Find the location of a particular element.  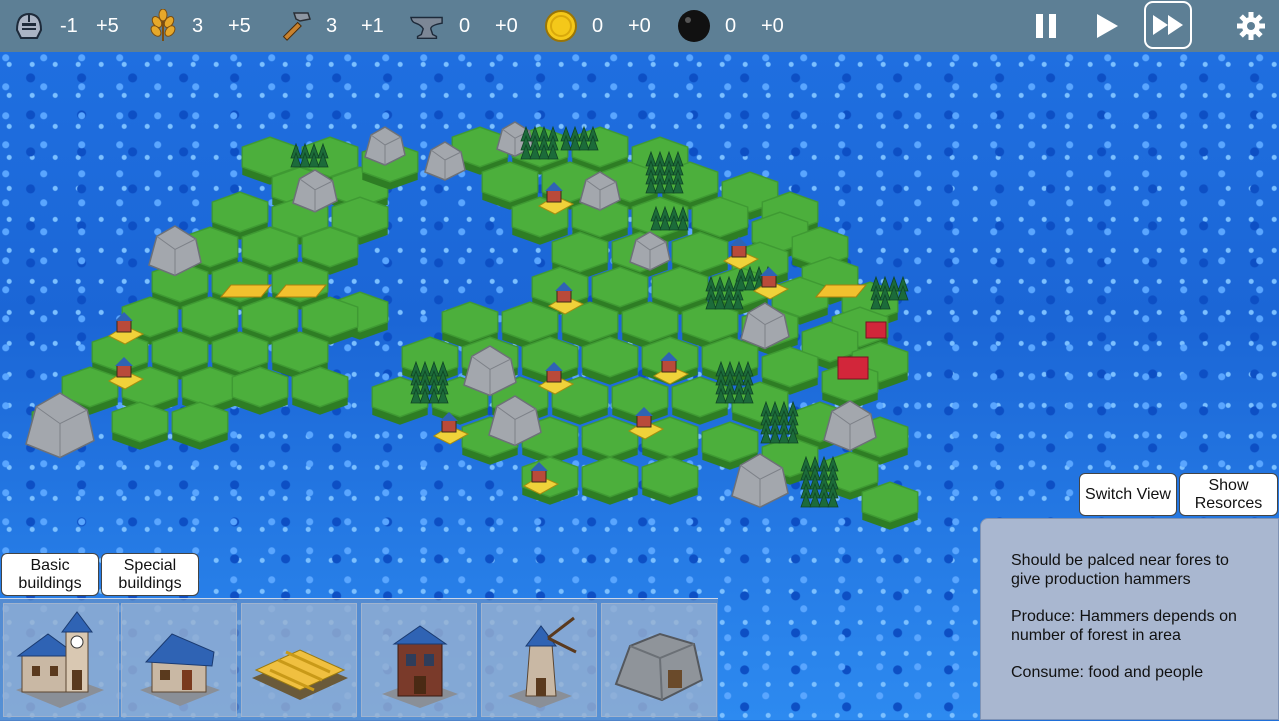

resource-bar: -1 +5 3 +5 3 +1 0 +0 0 +0 0 +0 is located at coordinates (639, 26).